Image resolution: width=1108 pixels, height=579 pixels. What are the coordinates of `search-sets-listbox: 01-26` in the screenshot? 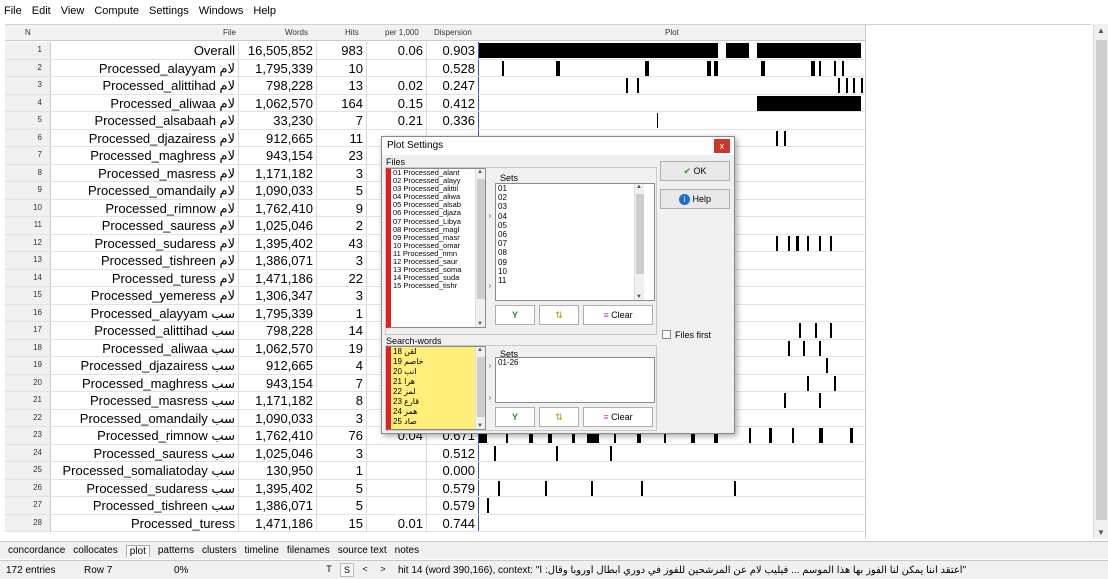 It's located at (575, 380).